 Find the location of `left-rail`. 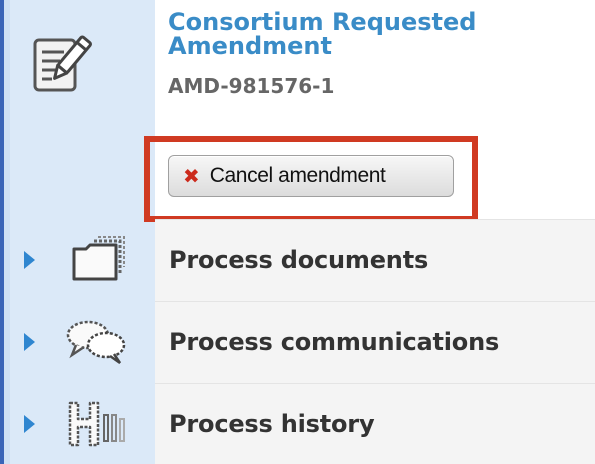

left-rail is located at coordinates (5, 232).